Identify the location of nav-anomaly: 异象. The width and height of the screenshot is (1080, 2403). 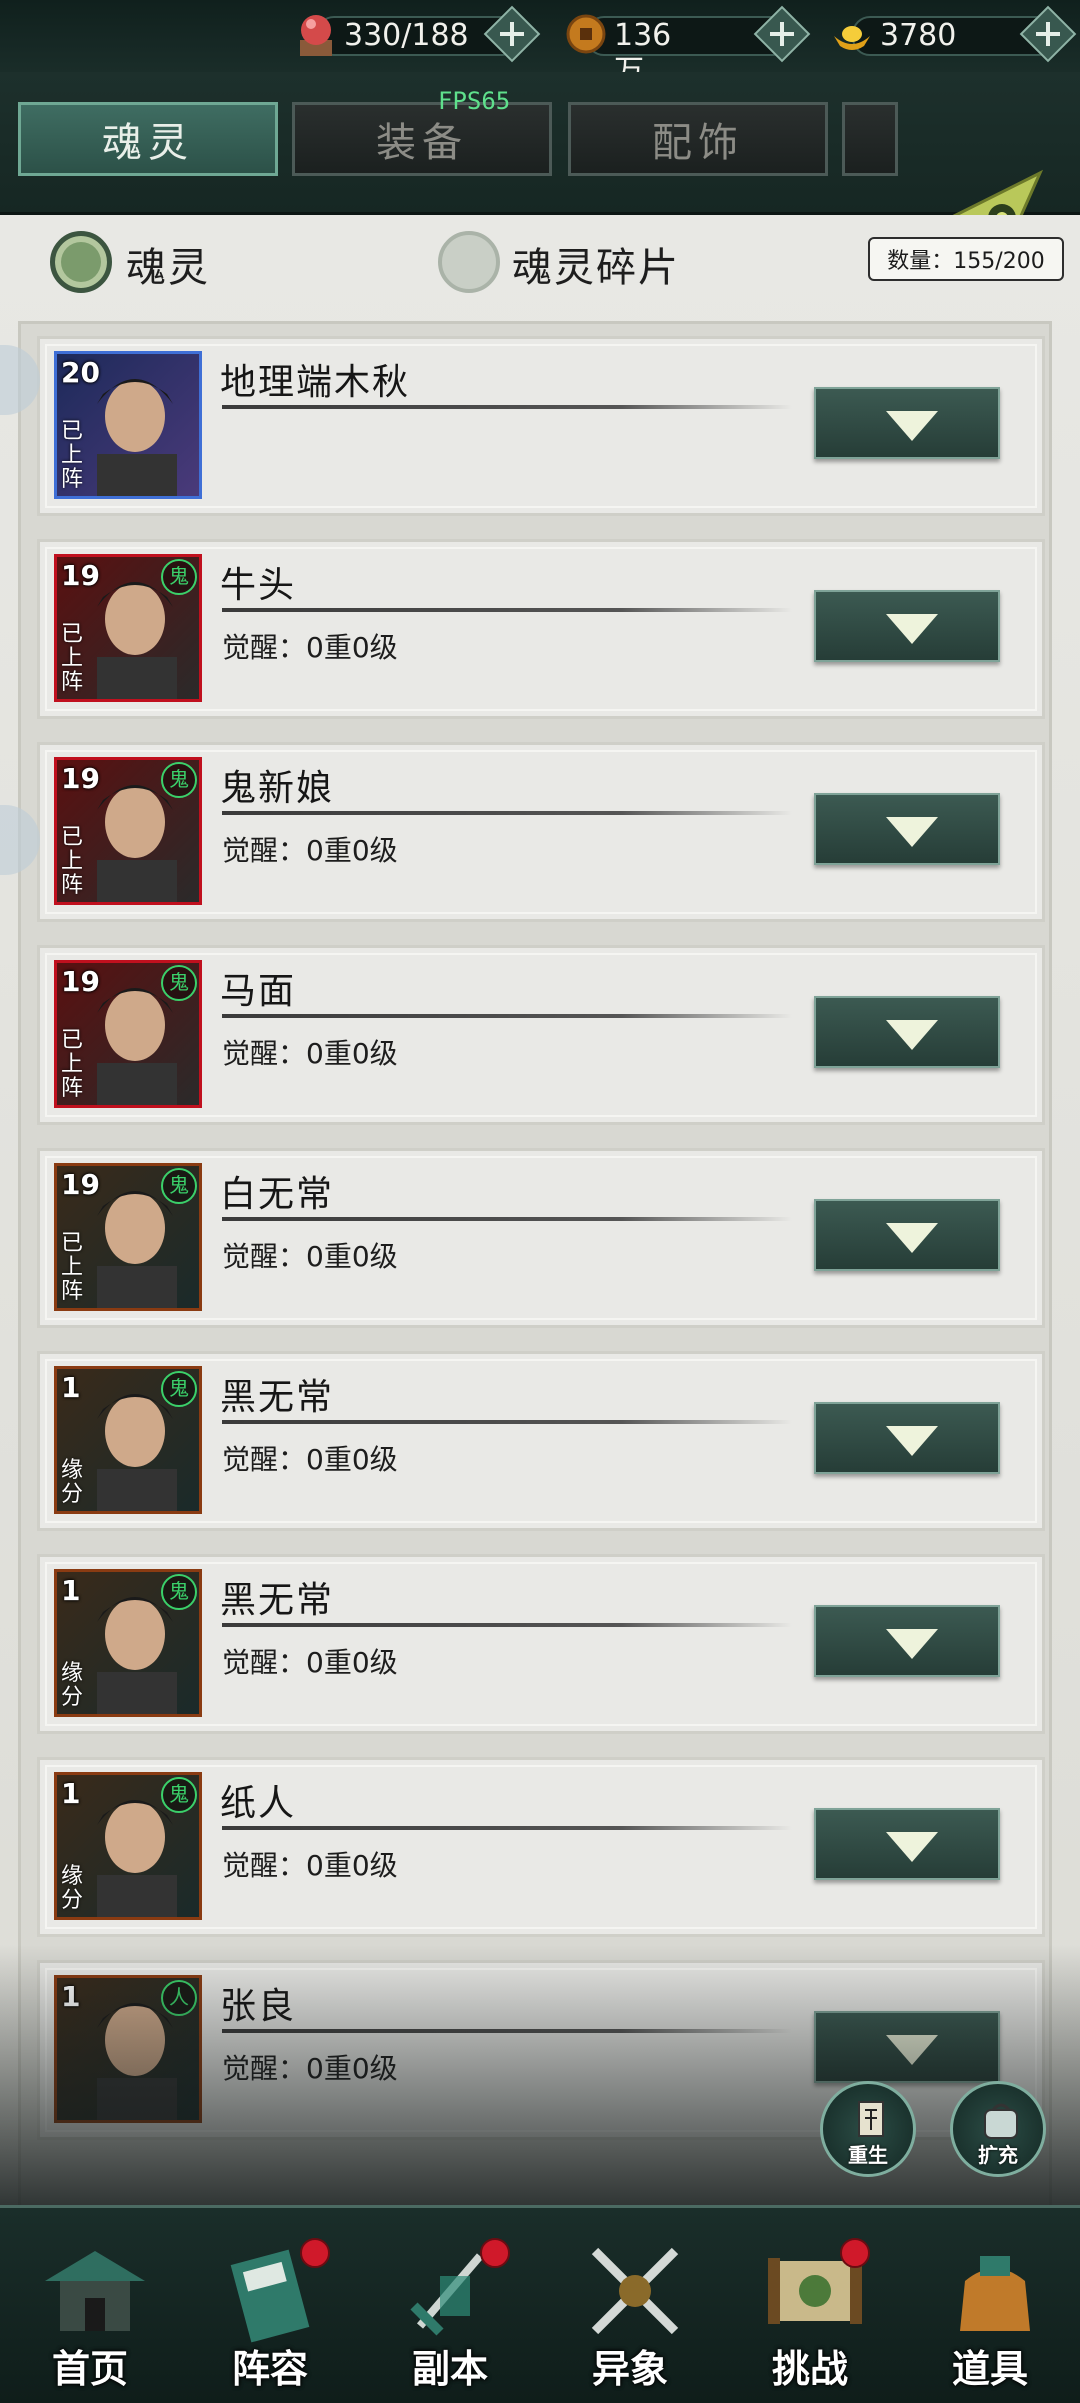
(630, 2305).